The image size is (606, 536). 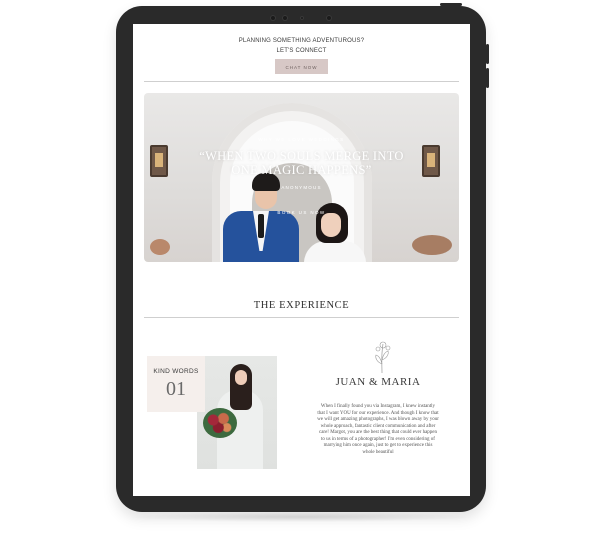 What do you see at coordinates (302, 18) in the screenshot?
I see `sensor-dot-icon` at bounding box center [302, 18].